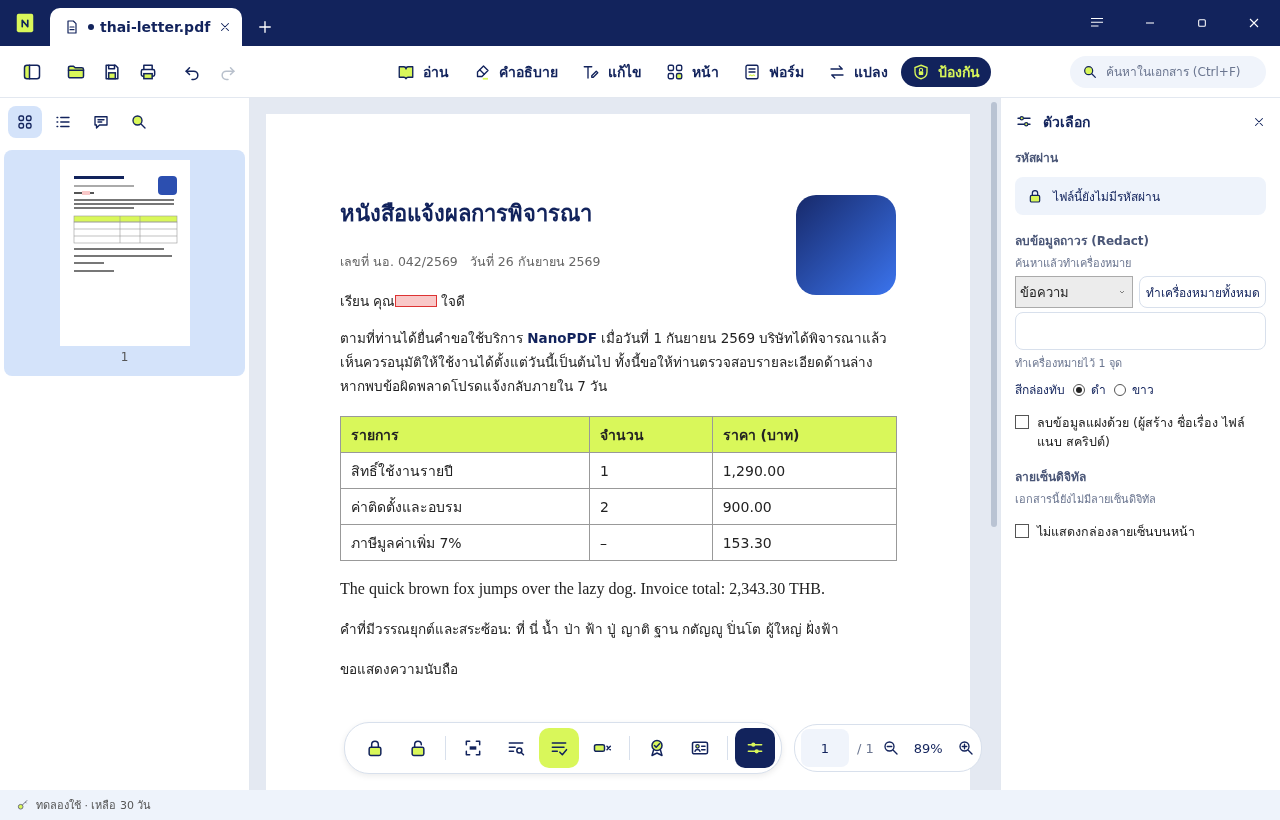  What do you see at coordinates (466, 214) in the screenshot?
I see `document-title: หนังสือแจ้งผลการพิจารณา` at bounding box center [466, 214].